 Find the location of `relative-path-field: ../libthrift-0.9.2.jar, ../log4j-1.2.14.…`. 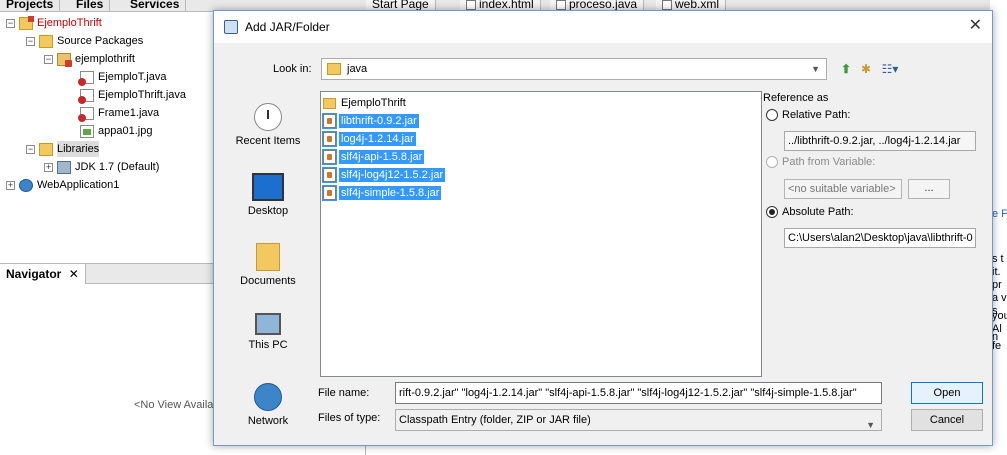

relative-path-field: ../libthrift-0.9.2.jar, ../log4j-1.2.14.… is located at coordinates (880, 141).